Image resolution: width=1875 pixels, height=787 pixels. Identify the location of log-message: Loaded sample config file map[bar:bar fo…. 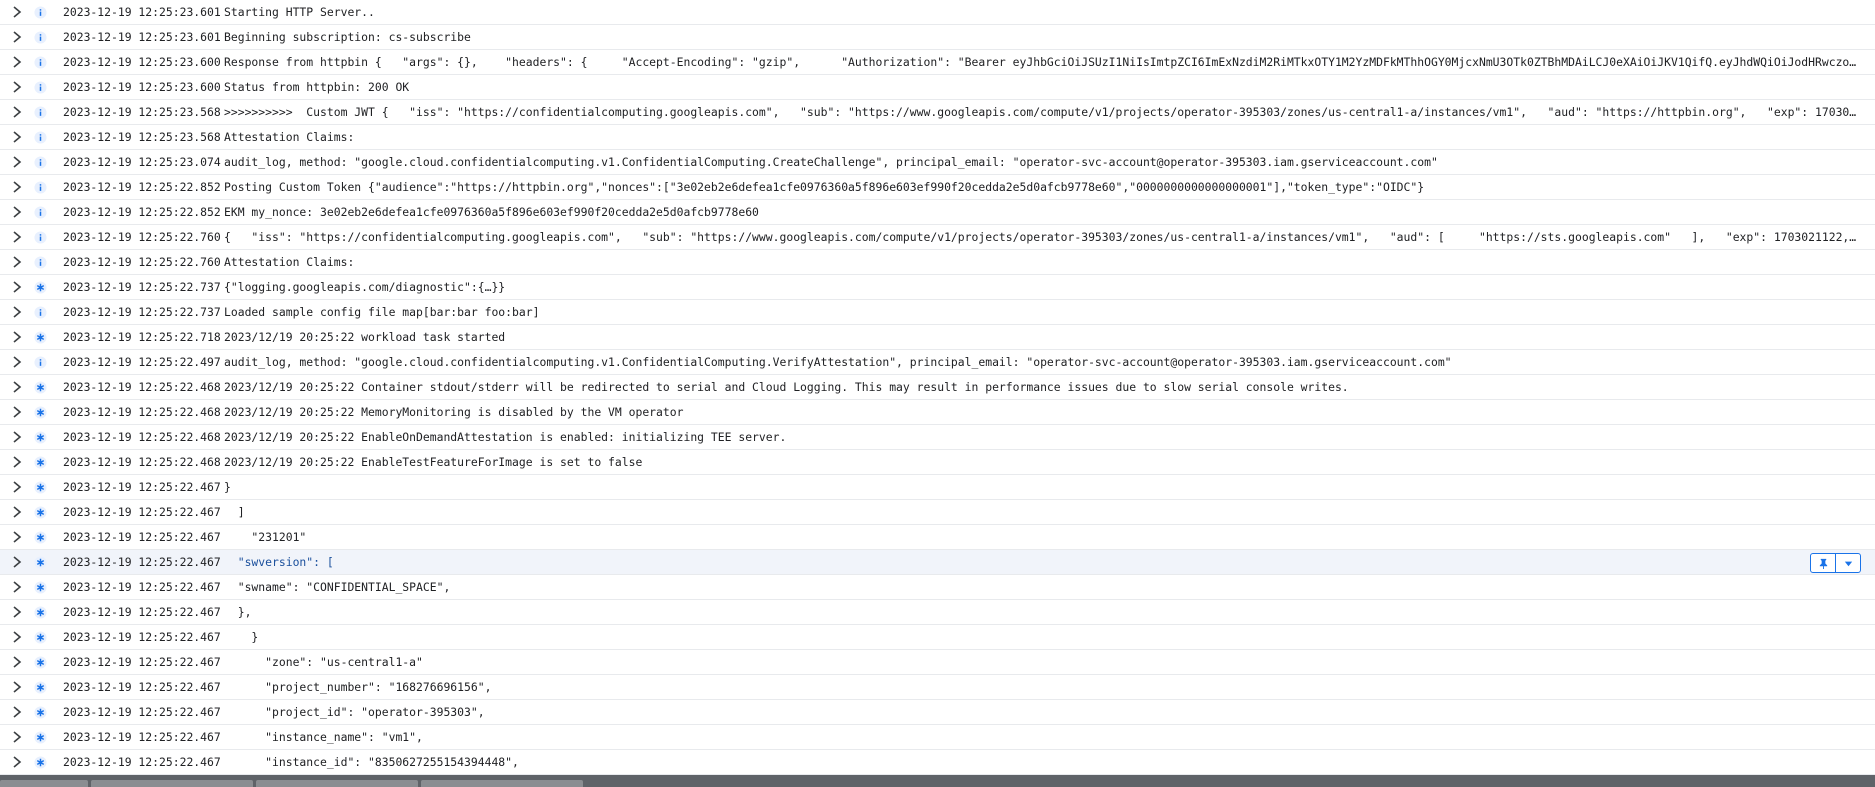
(382, 312).